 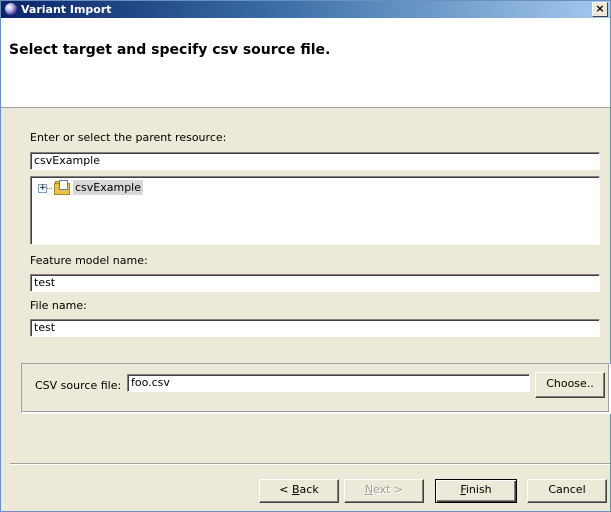 I want to click on parent-resource-input: csvExample, so click(x=315, y=161).